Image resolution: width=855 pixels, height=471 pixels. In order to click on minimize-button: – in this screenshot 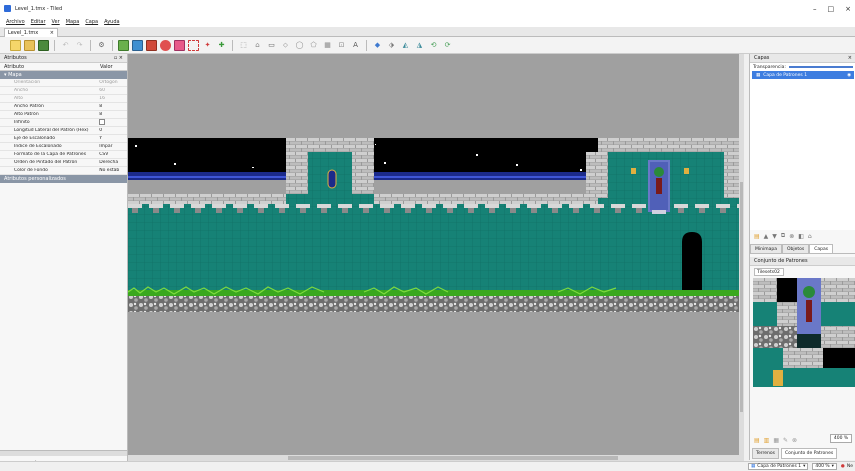, I will do `click(815, 9)`.